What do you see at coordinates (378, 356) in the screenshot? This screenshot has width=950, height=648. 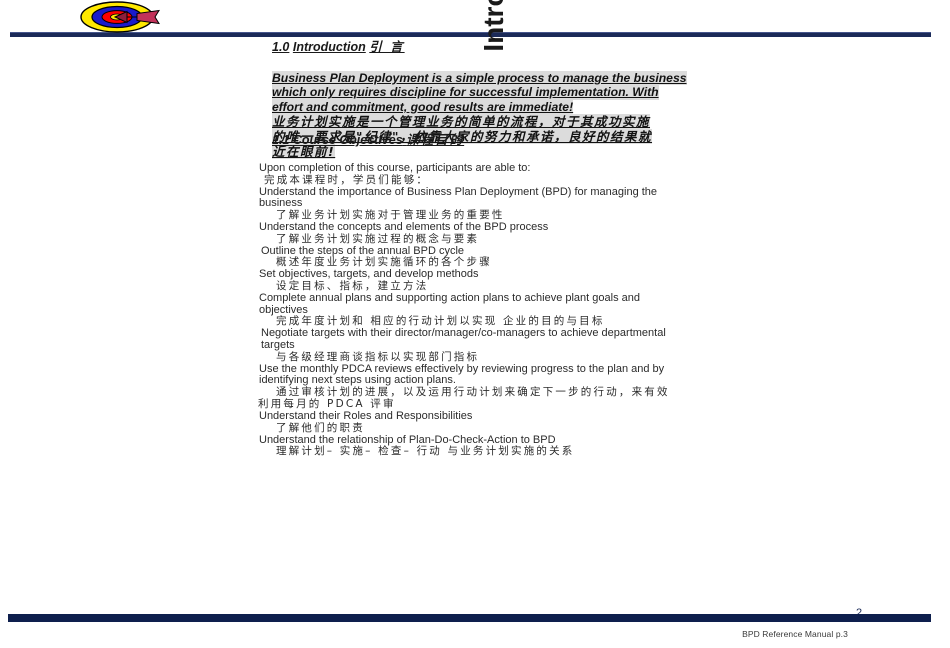 I see `objective-cn-6: 与各级经理商谈指标以实现部门指标` at bounding box center [378, 356].